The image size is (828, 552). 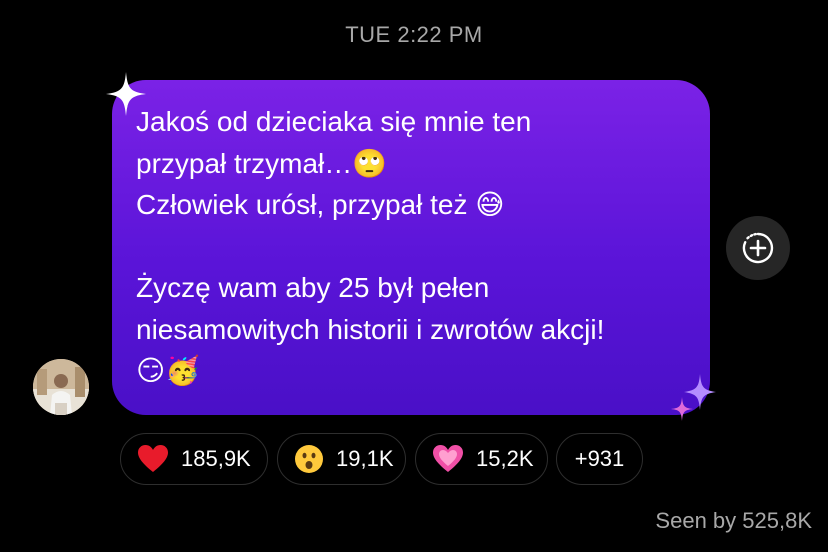 I want to click on reaction-heart-button: 185,9K, so click(x=194, y=459).